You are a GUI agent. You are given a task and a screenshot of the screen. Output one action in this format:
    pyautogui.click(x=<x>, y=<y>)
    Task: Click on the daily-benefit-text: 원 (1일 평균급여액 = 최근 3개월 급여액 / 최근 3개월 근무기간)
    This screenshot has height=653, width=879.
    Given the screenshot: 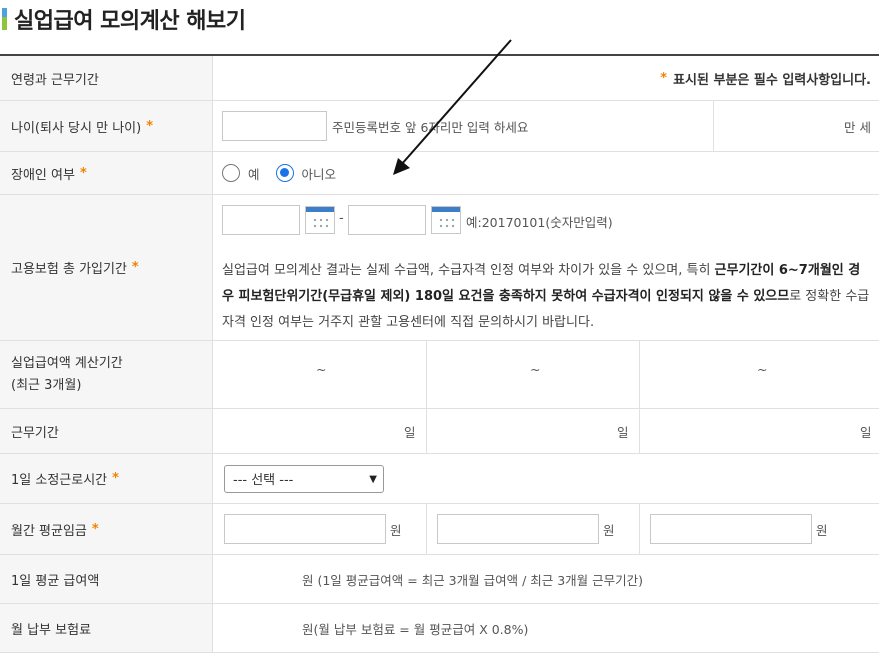 What is the action you would take?
    pyautogui.click(x=473, y=580)
    